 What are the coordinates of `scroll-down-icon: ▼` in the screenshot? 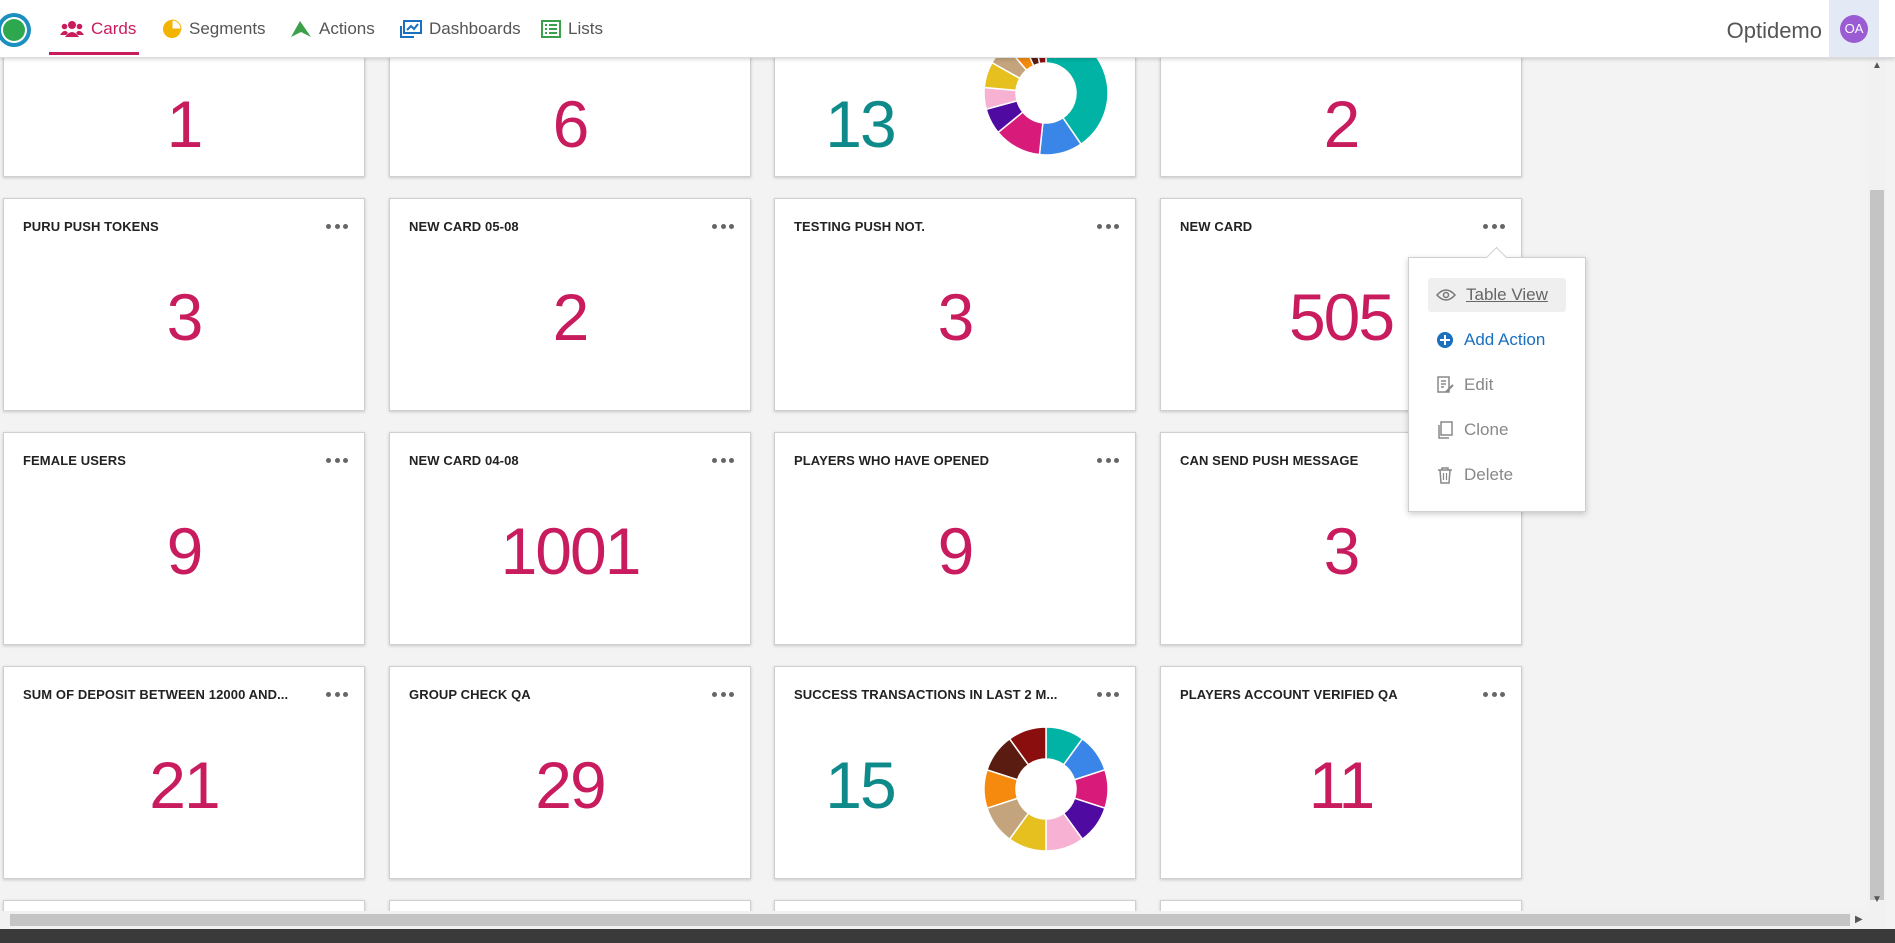 It's located at (1877, 899).